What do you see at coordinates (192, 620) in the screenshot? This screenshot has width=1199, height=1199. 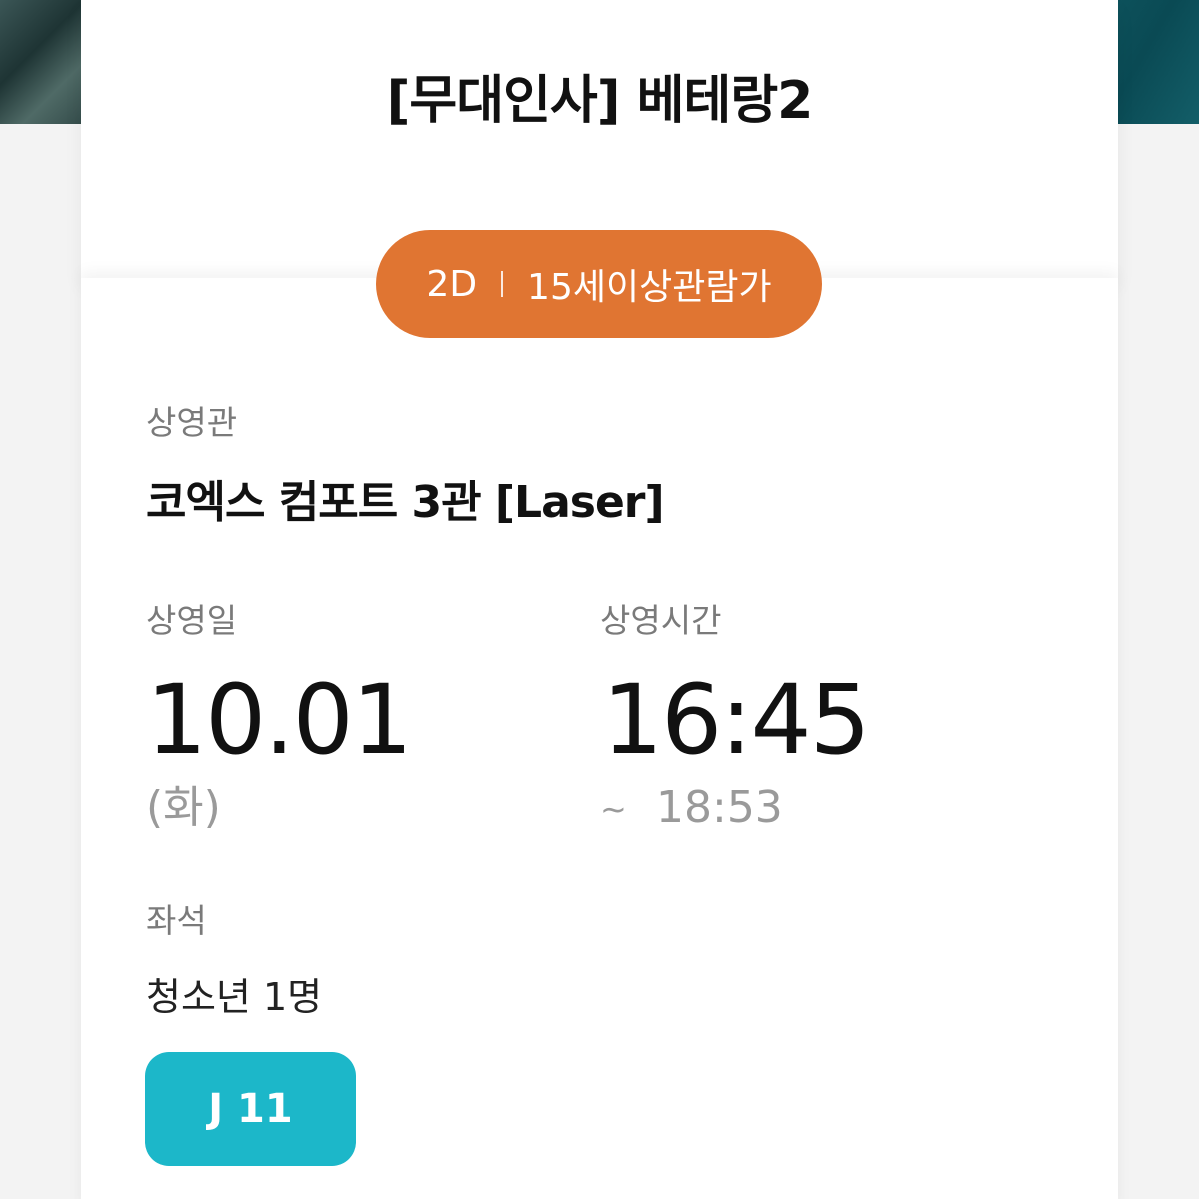 I see `date-label: 상영일` at bounding box center [192, 620].